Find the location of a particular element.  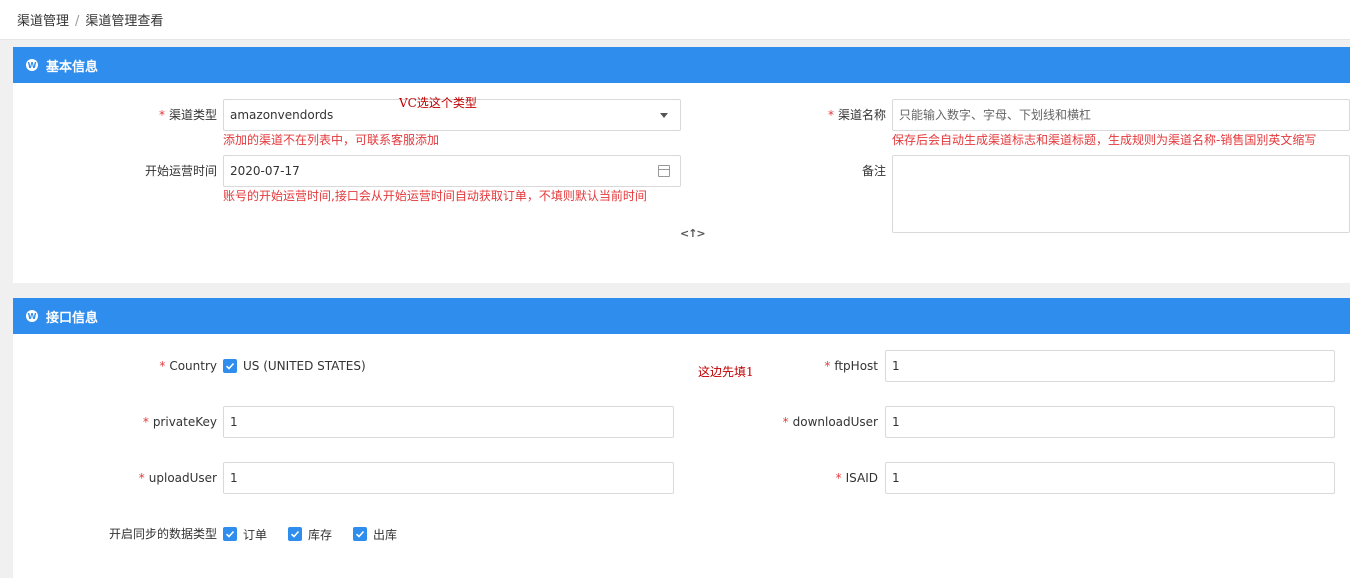

sync-types-label-text: 开启同步的数据类型 is located at coordinates (162, 534).